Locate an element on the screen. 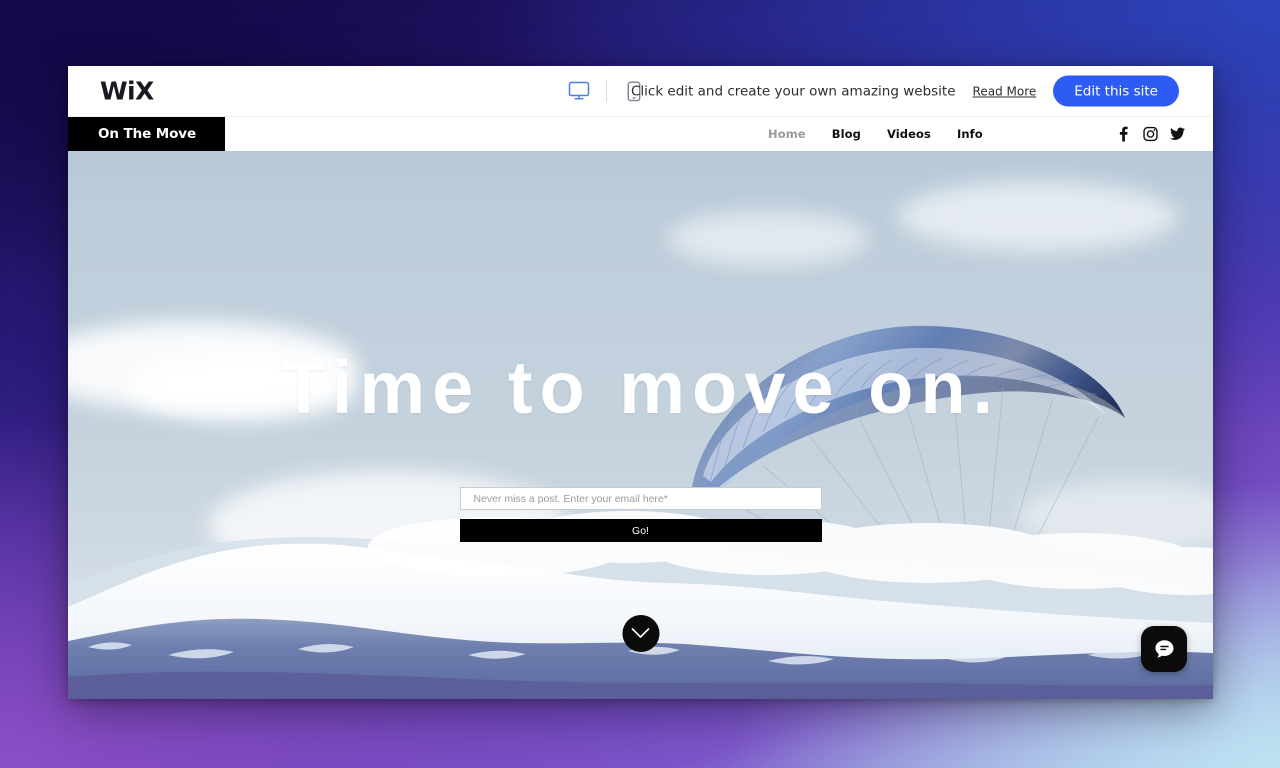 The width and height of the screenshot is (1280, 768). scroll-down-button is located at coordinates (640, 633).